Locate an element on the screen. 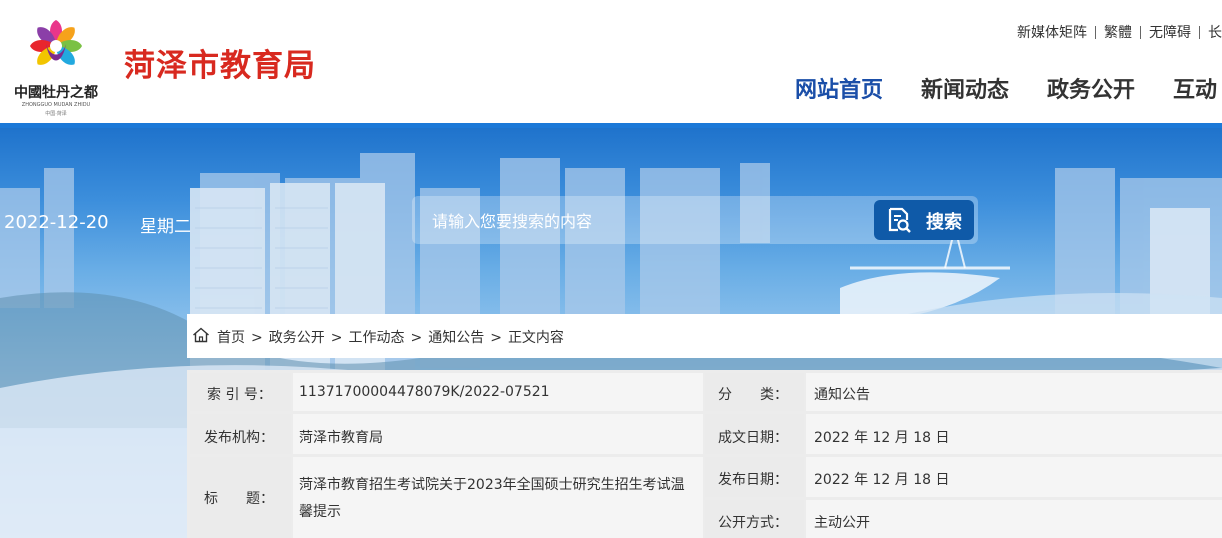  disclosure-method-label: 公开方式： is located at coordinates (754, 519).